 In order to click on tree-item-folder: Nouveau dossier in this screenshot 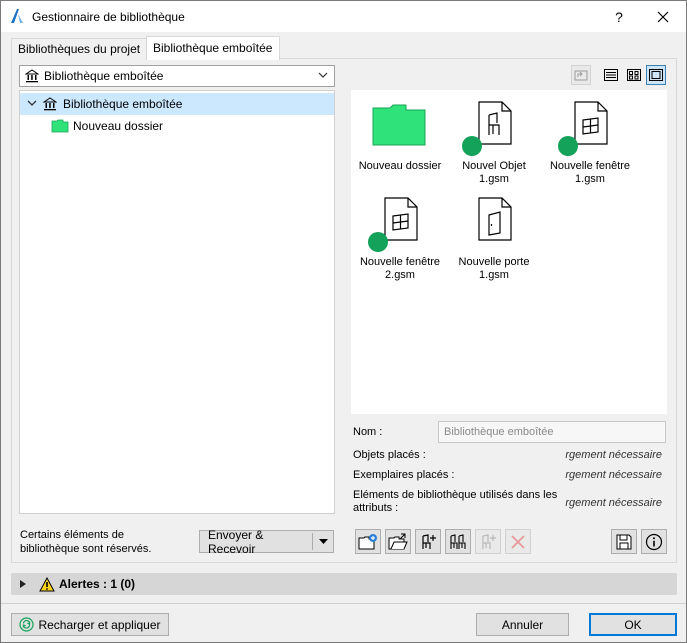, I will do `click(177, 126)`.